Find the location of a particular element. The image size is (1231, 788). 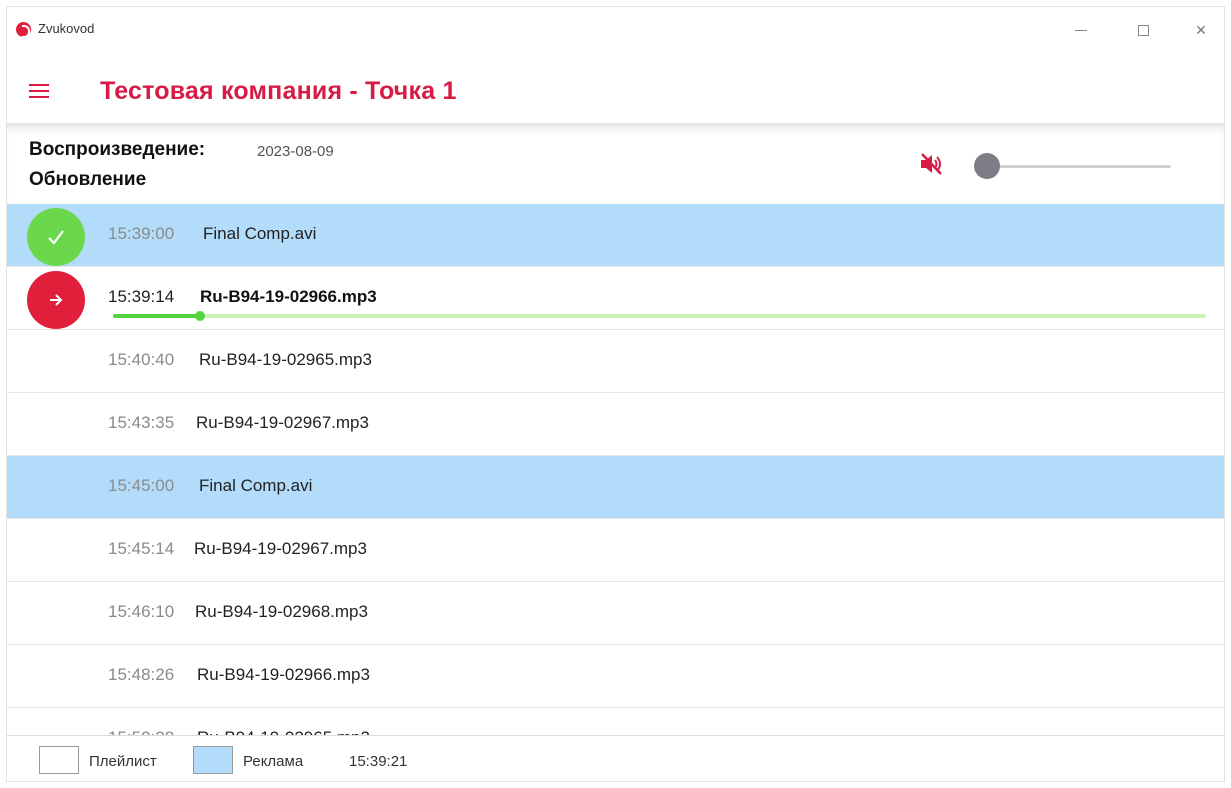

playlist-row: 15:48:26 Ru-B94-19-02966.mp3 is located at coordinates (615, 676).